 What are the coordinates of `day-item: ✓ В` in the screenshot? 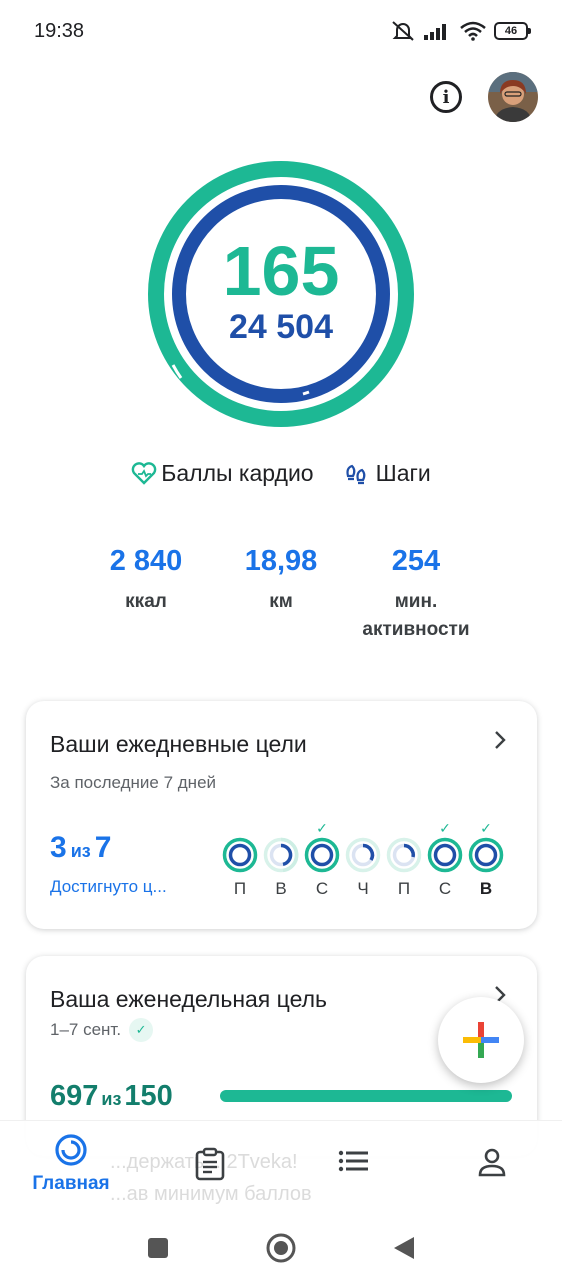 It's located at (486, 859).